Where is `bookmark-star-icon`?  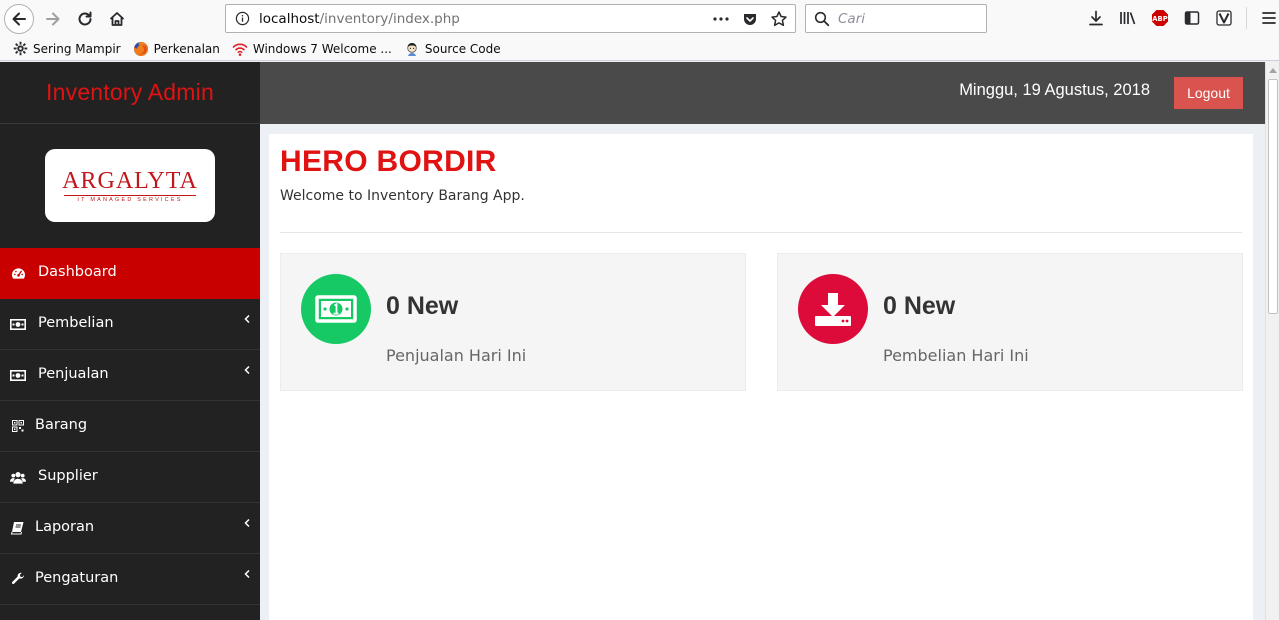 bookmark-star-icon is located at coordinates (779, 19).